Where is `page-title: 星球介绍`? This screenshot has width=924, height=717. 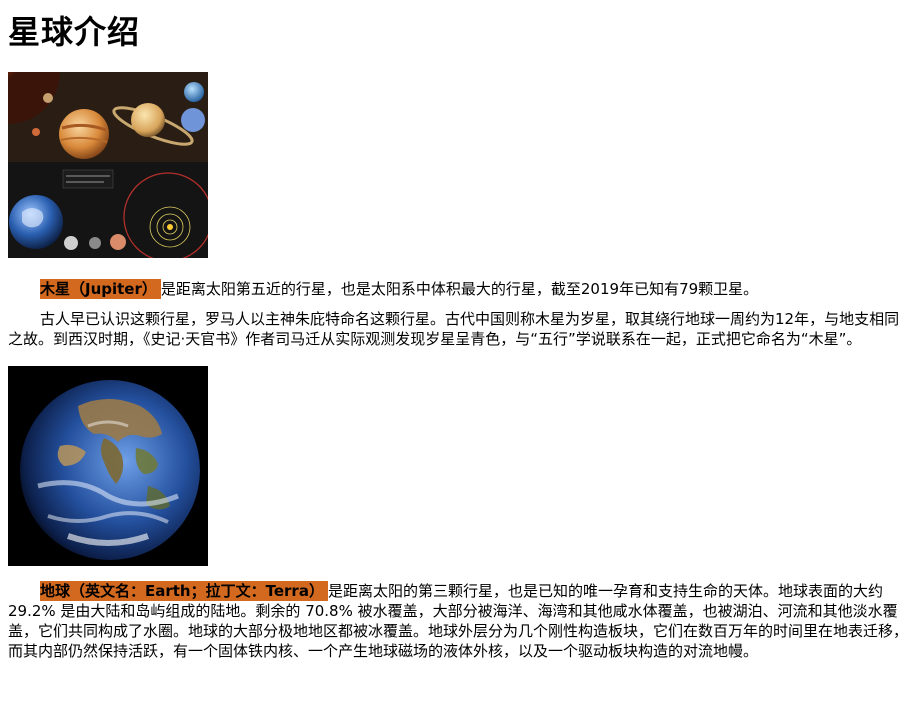 page-title: 星球介绍 is located at coordinates (74, 32).